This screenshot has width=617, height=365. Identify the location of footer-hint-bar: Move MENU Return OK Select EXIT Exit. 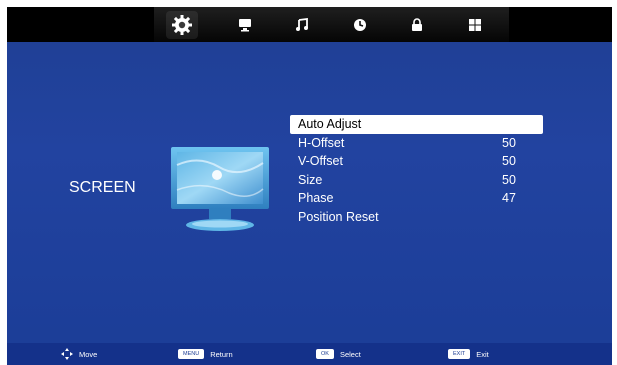
(309, 354).